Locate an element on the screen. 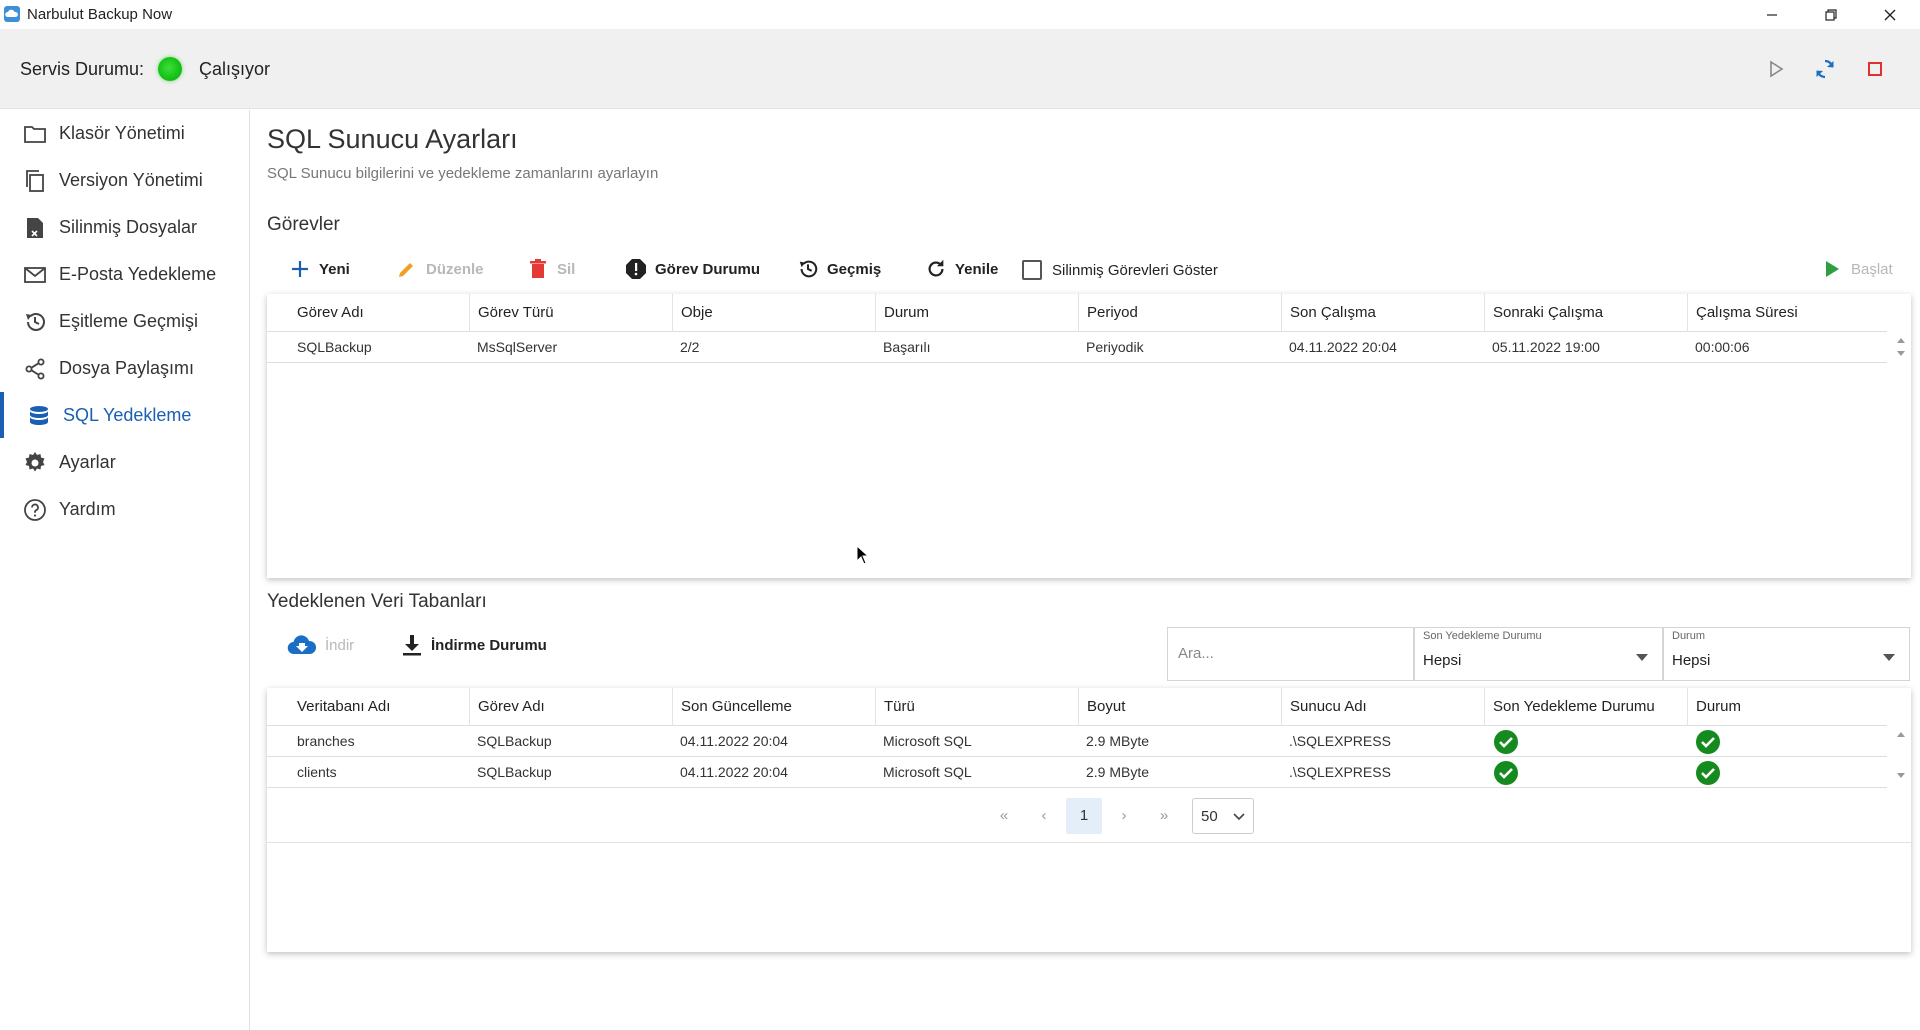 This screenshot has width=1920, height=1030. last-page-button: » is located at coordinates (1164, 816).